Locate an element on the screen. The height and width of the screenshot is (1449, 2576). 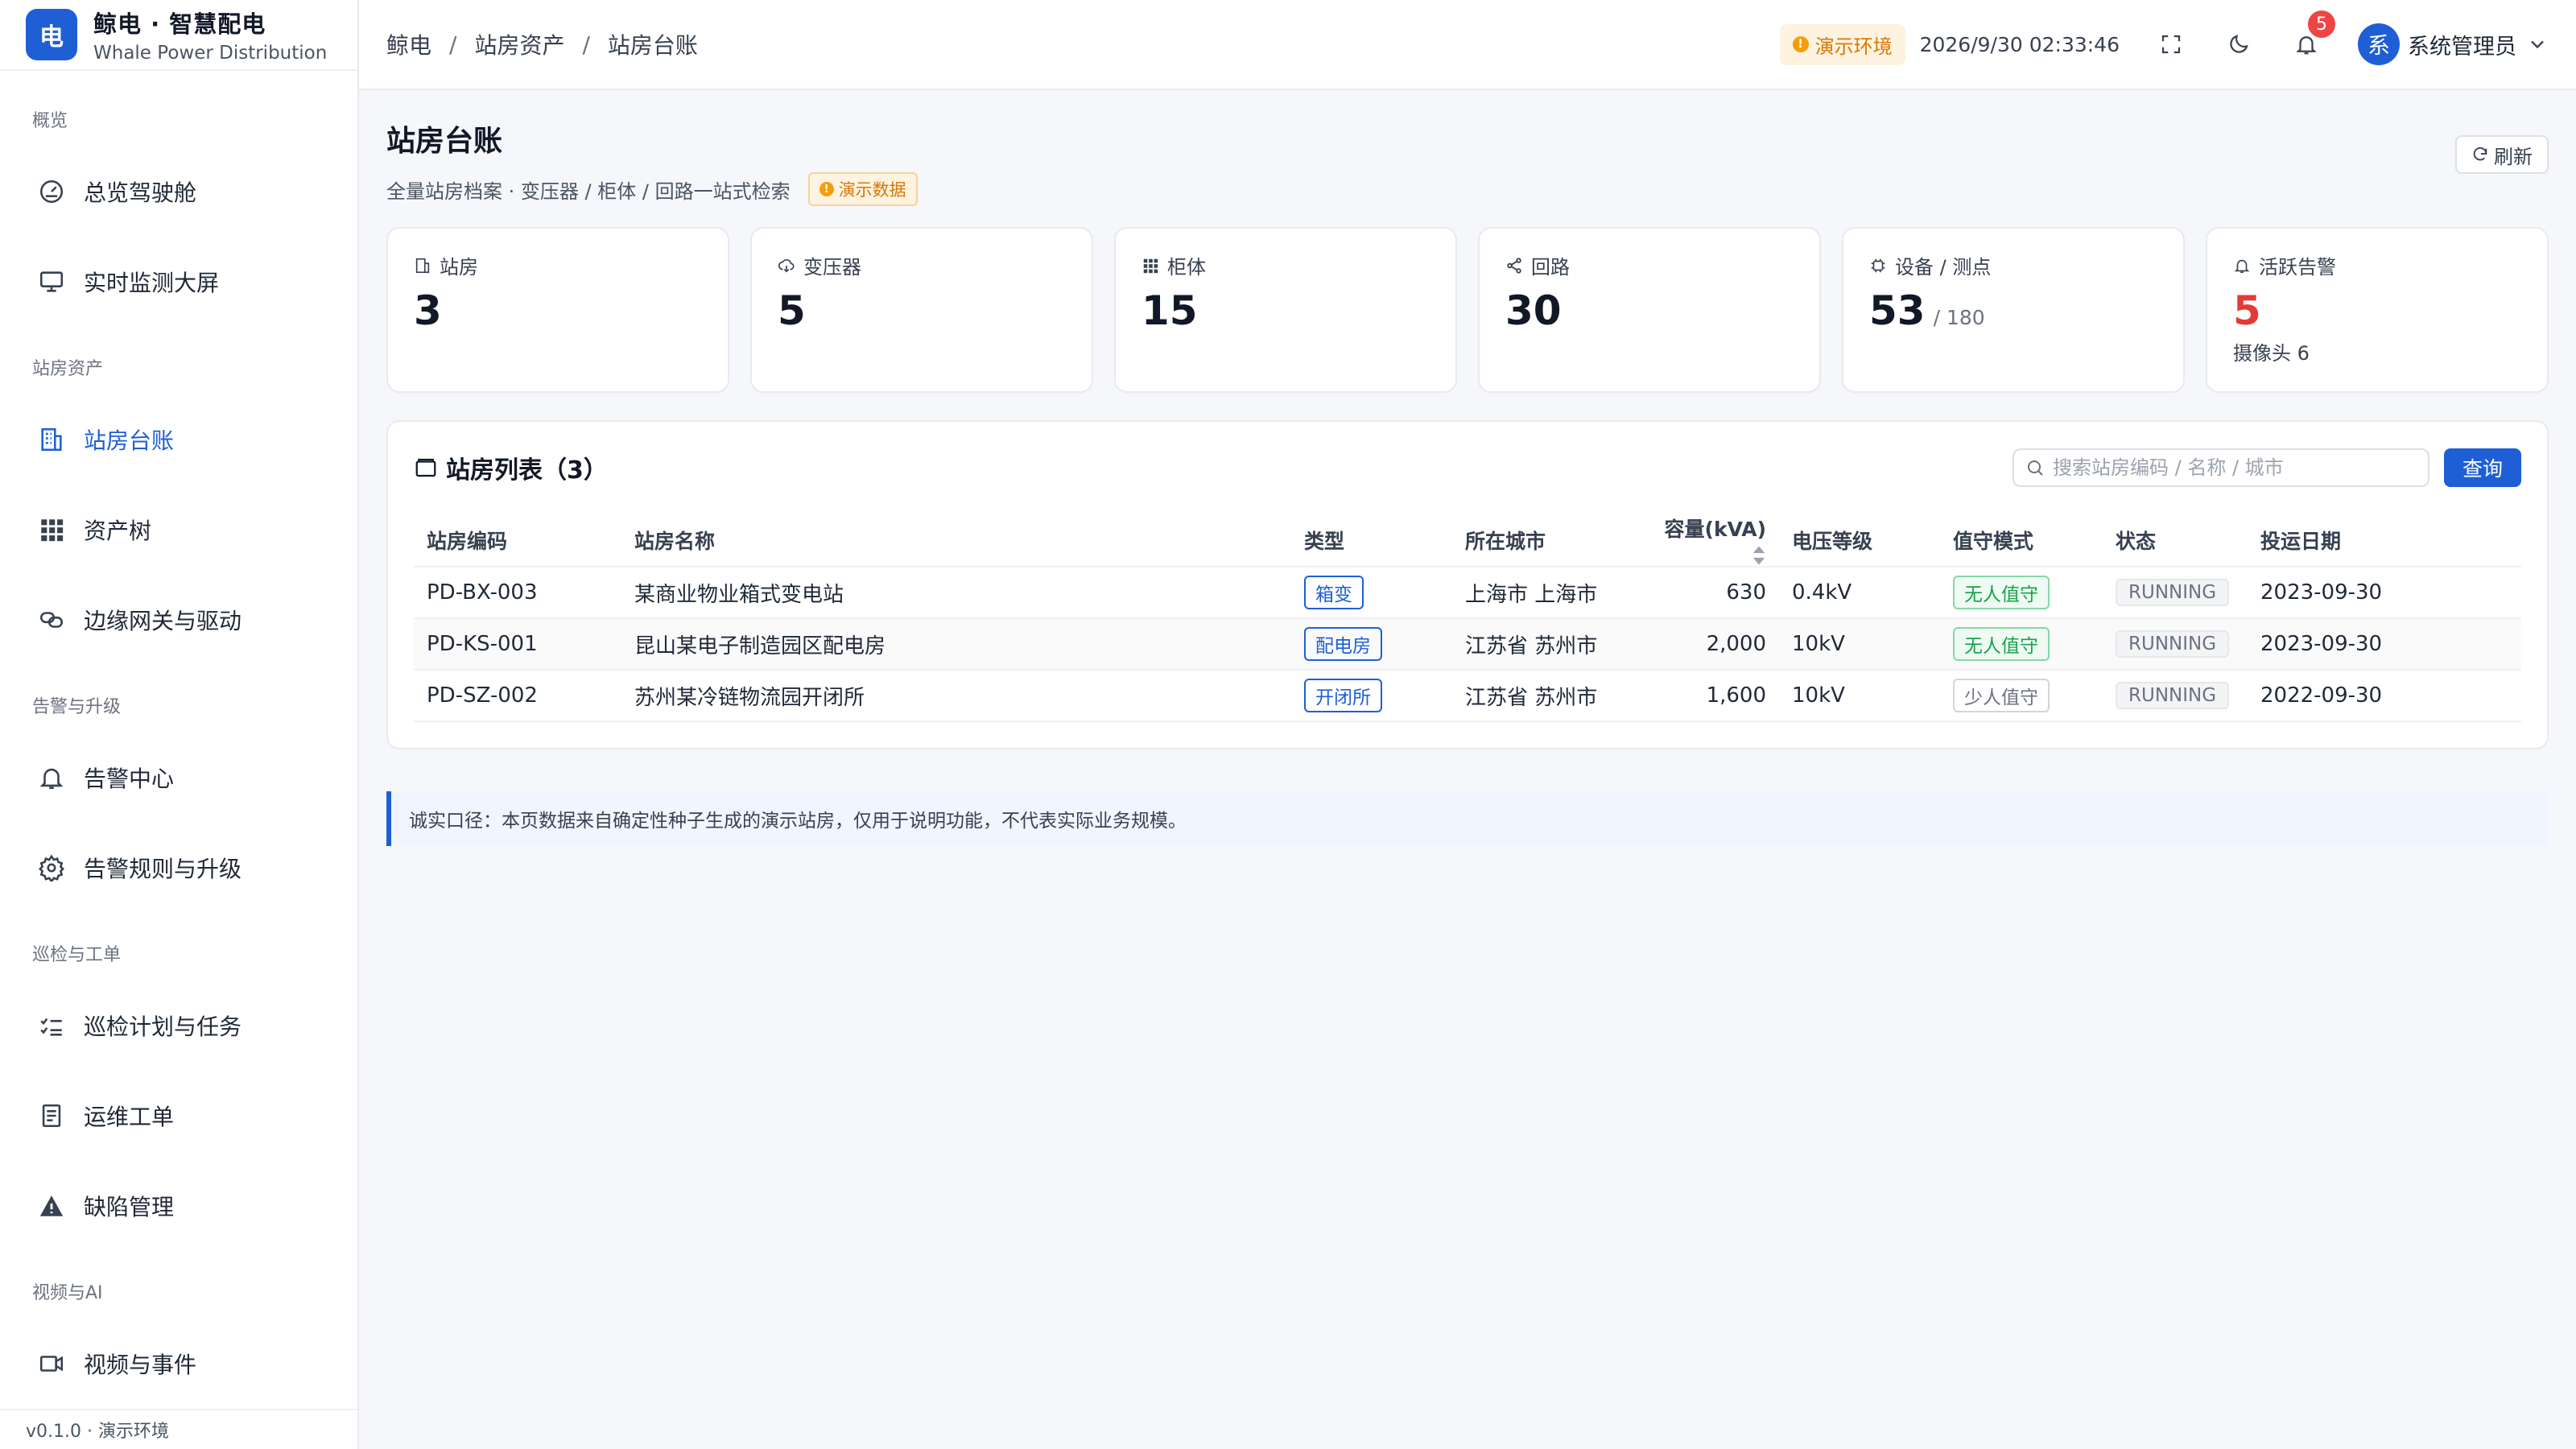
stat-label: 回路 is located at coordinates (1550, 267).